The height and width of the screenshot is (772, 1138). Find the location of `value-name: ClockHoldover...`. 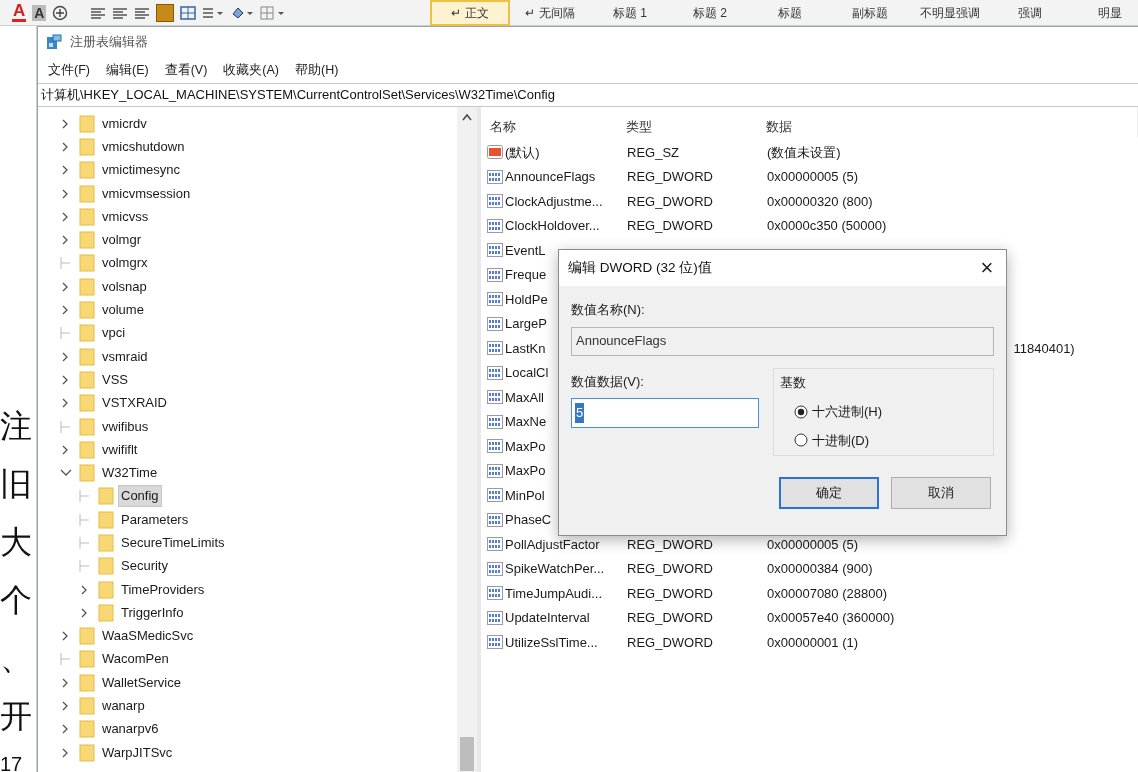

value-name: ClockHoldover... is located at coordinates (553, 226).